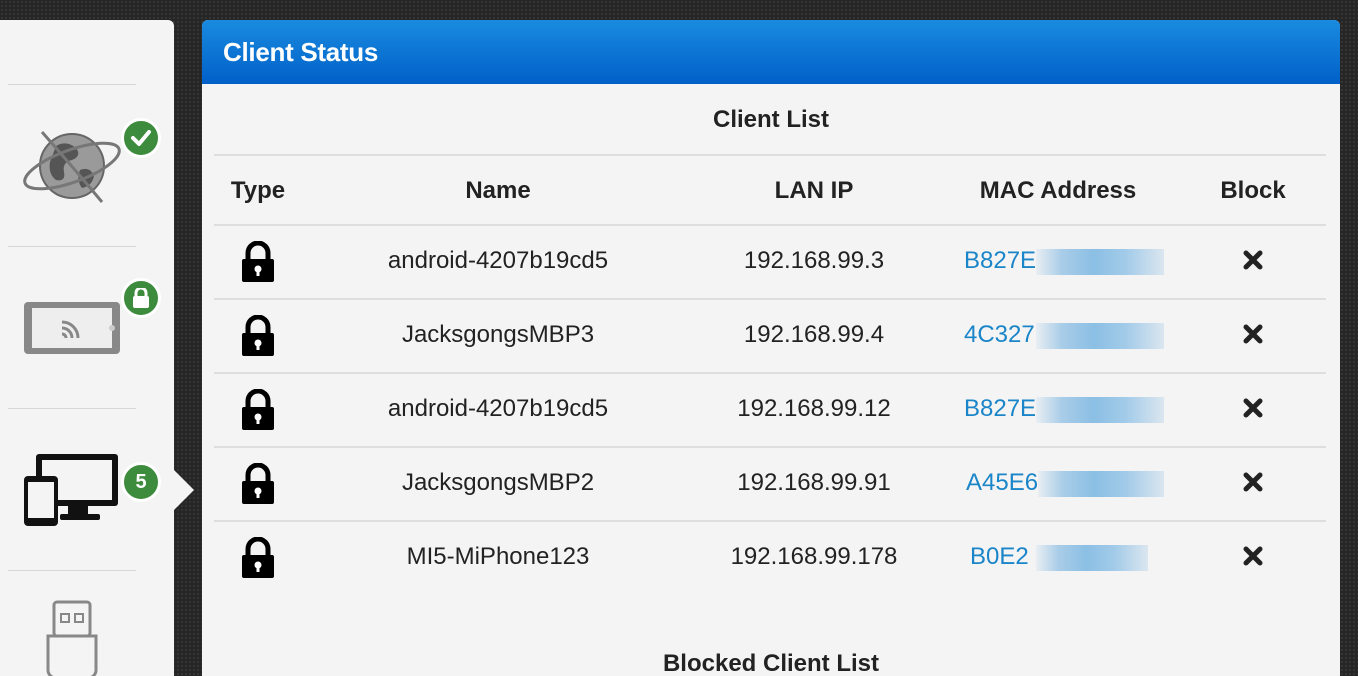  What do you see at coordinates (771, 663) in the screenshot?
I see `blocked-client-list-title: Blocked Client List` at bounding box center [771, 663].